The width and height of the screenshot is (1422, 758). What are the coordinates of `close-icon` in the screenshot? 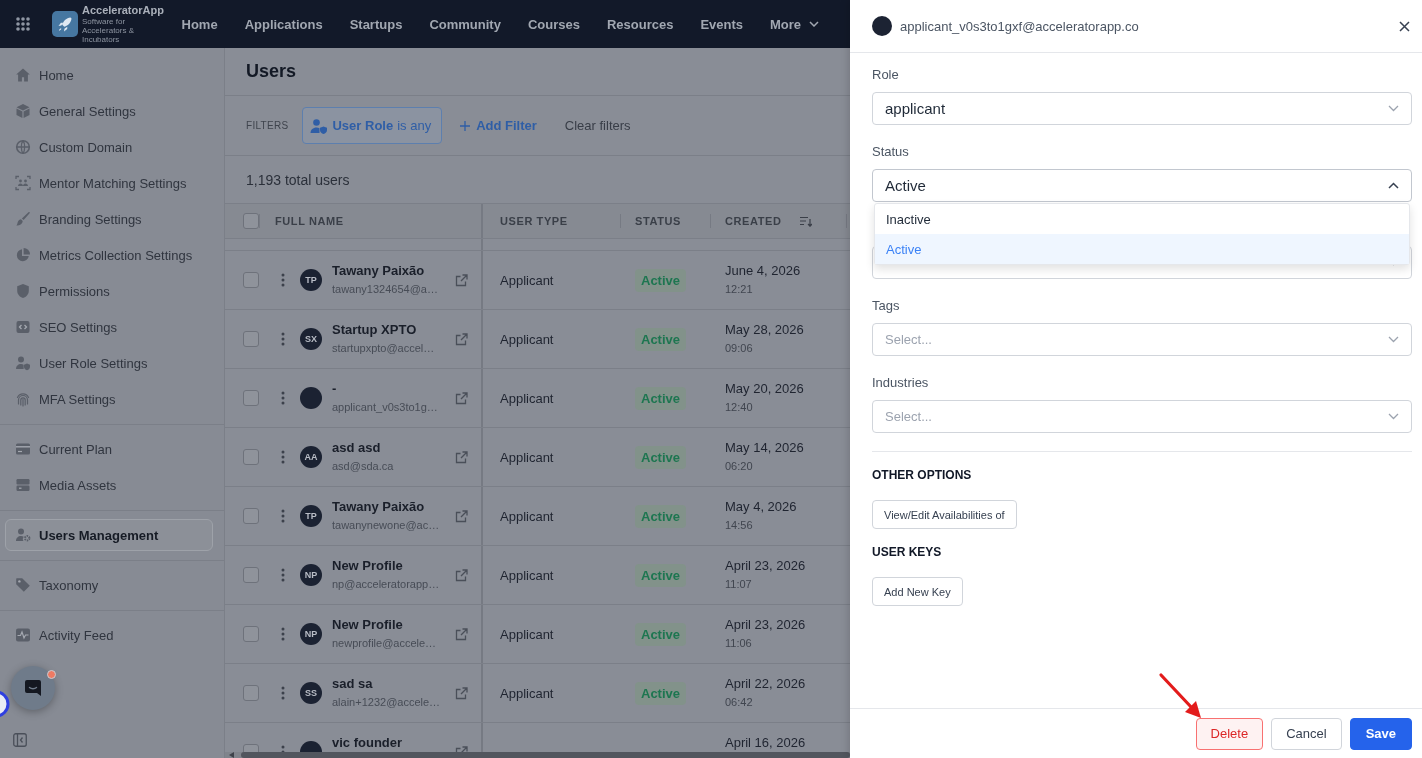 It's located at (1404, 26).